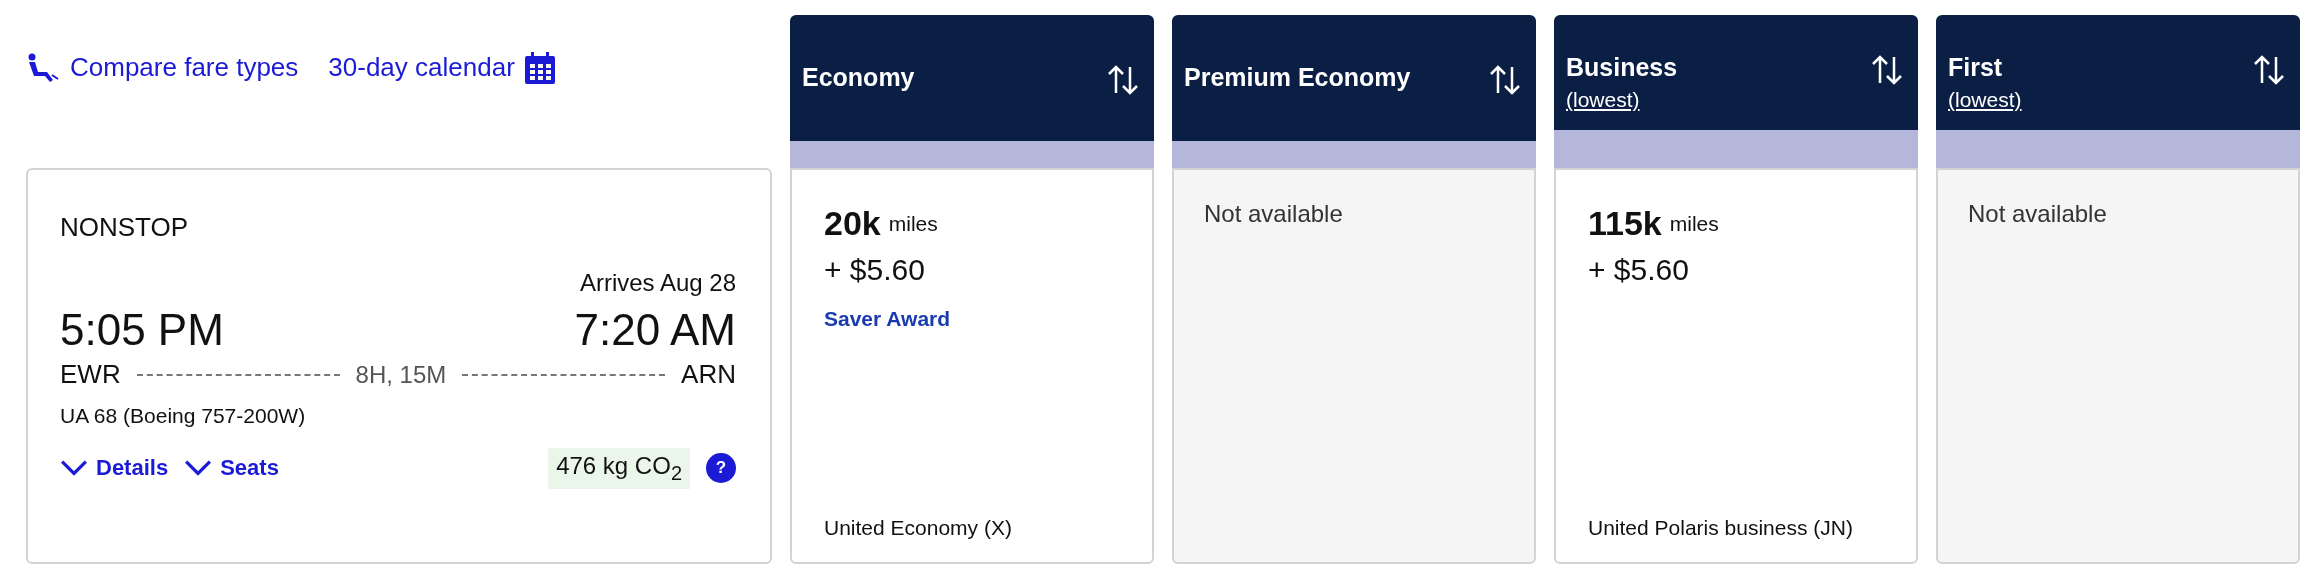 The width and height of the screenshot is (2318, 572). I want to click on expand-toggle: Seats, so click(231, 468).